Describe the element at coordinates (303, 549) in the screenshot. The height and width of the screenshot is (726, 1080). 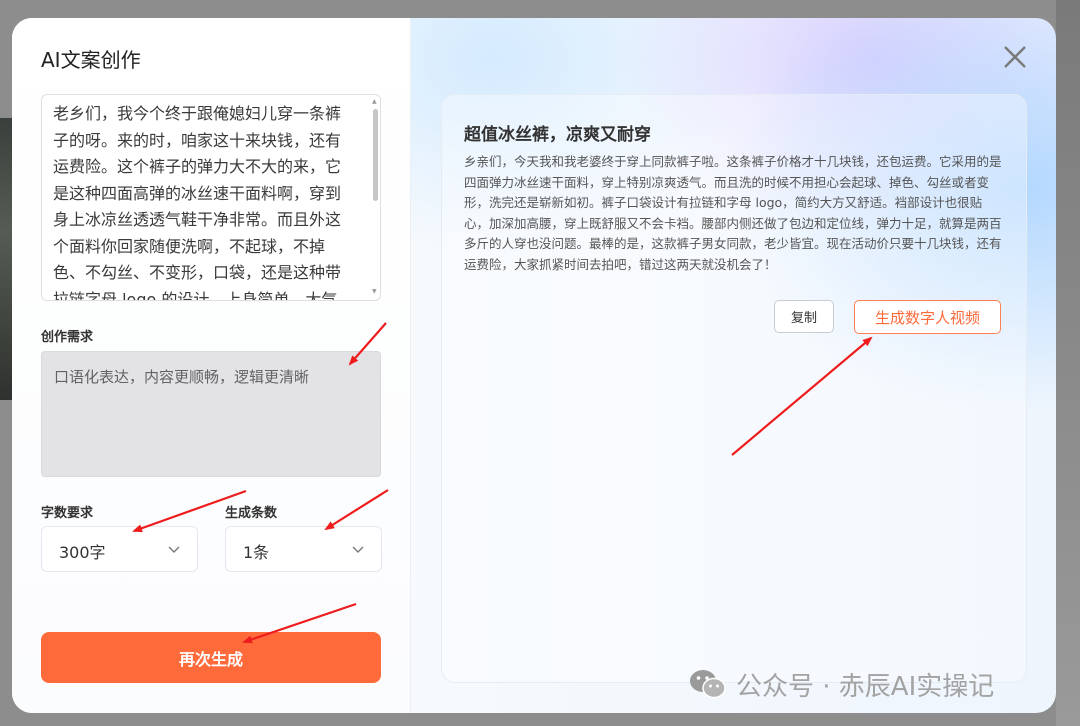
I see `count-select: 1条` at that location.